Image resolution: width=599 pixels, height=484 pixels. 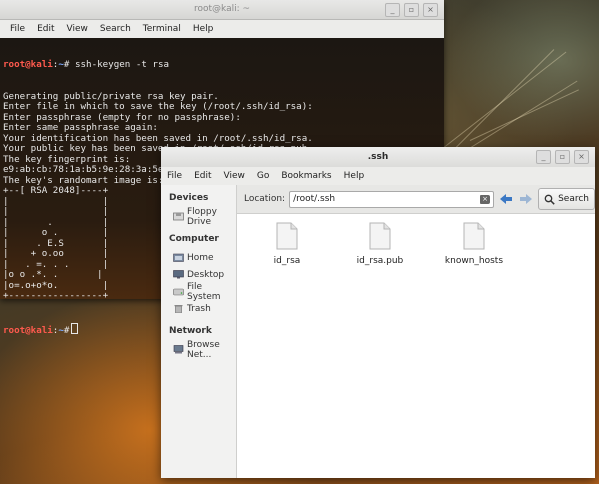 What do you see at coordinates (178, 291) in the screenshot?
I see `drive-icon` at bounding box center [178, 291].